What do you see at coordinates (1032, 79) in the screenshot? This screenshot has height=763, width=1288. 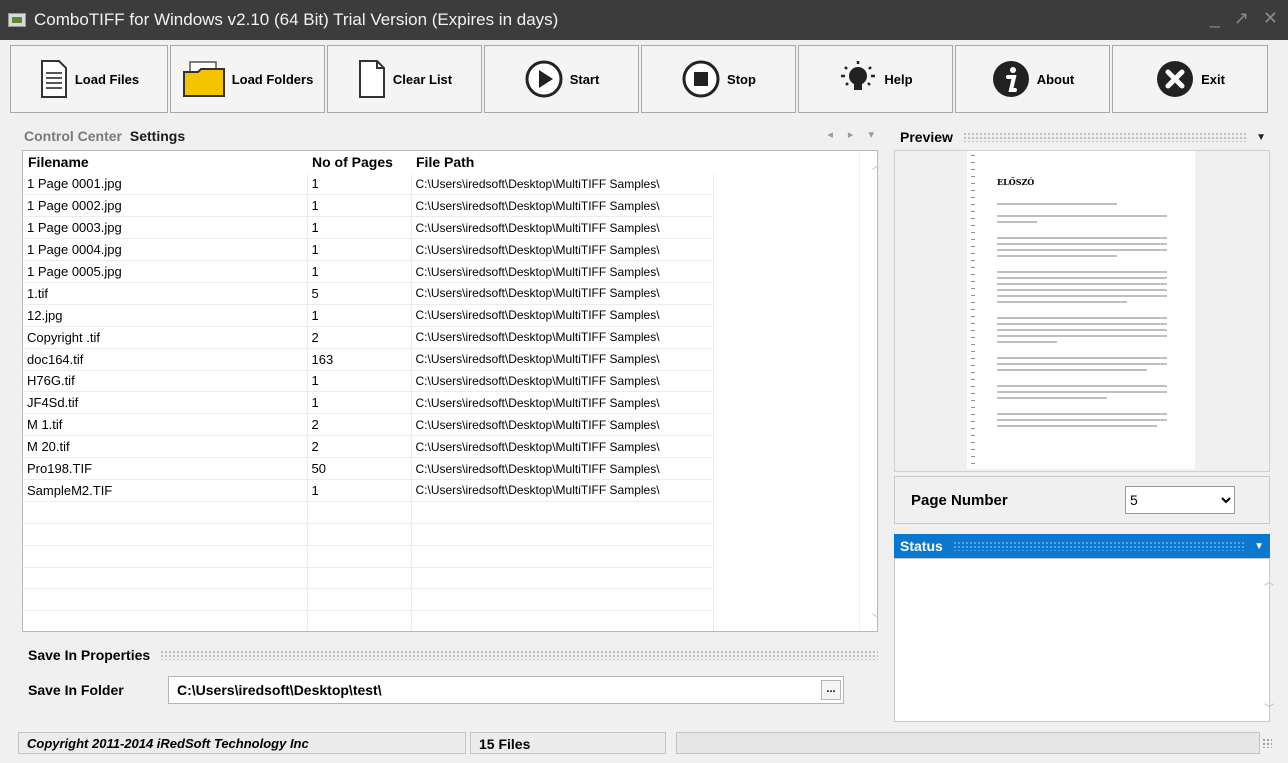 I see `about-button: About` at bounding box center [1032, 79].